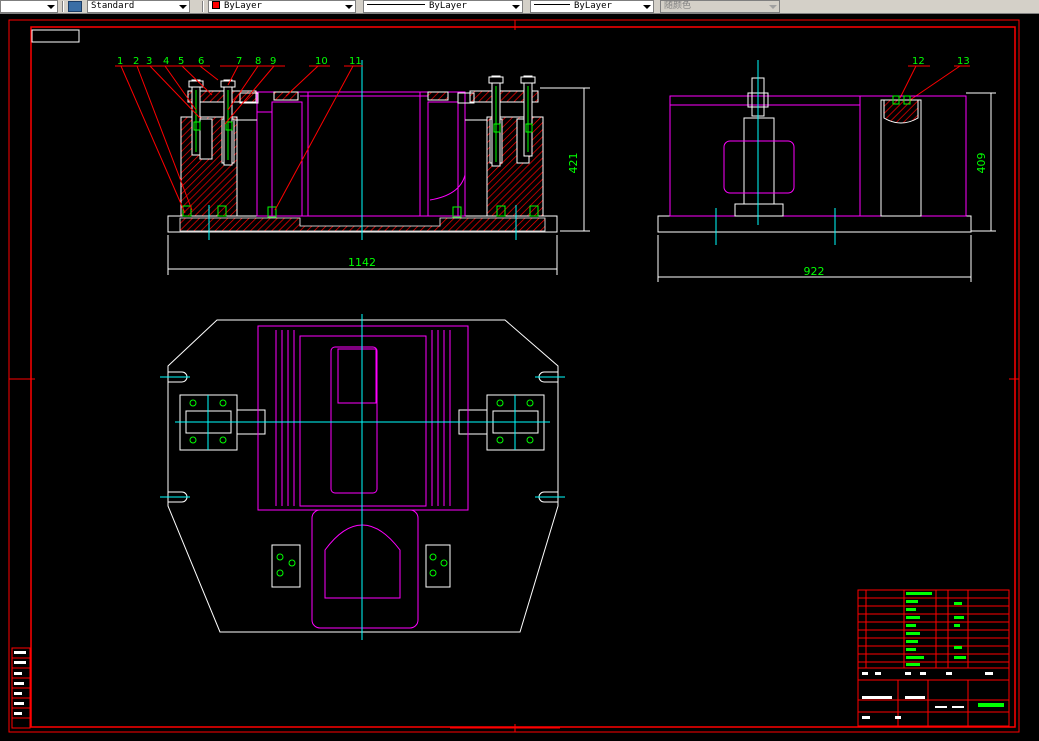 The image size is (1039, 741). Describe the element at coordinates (678, 6) in the screenshot. I see `plot-style-value: 随颜色` at that location.